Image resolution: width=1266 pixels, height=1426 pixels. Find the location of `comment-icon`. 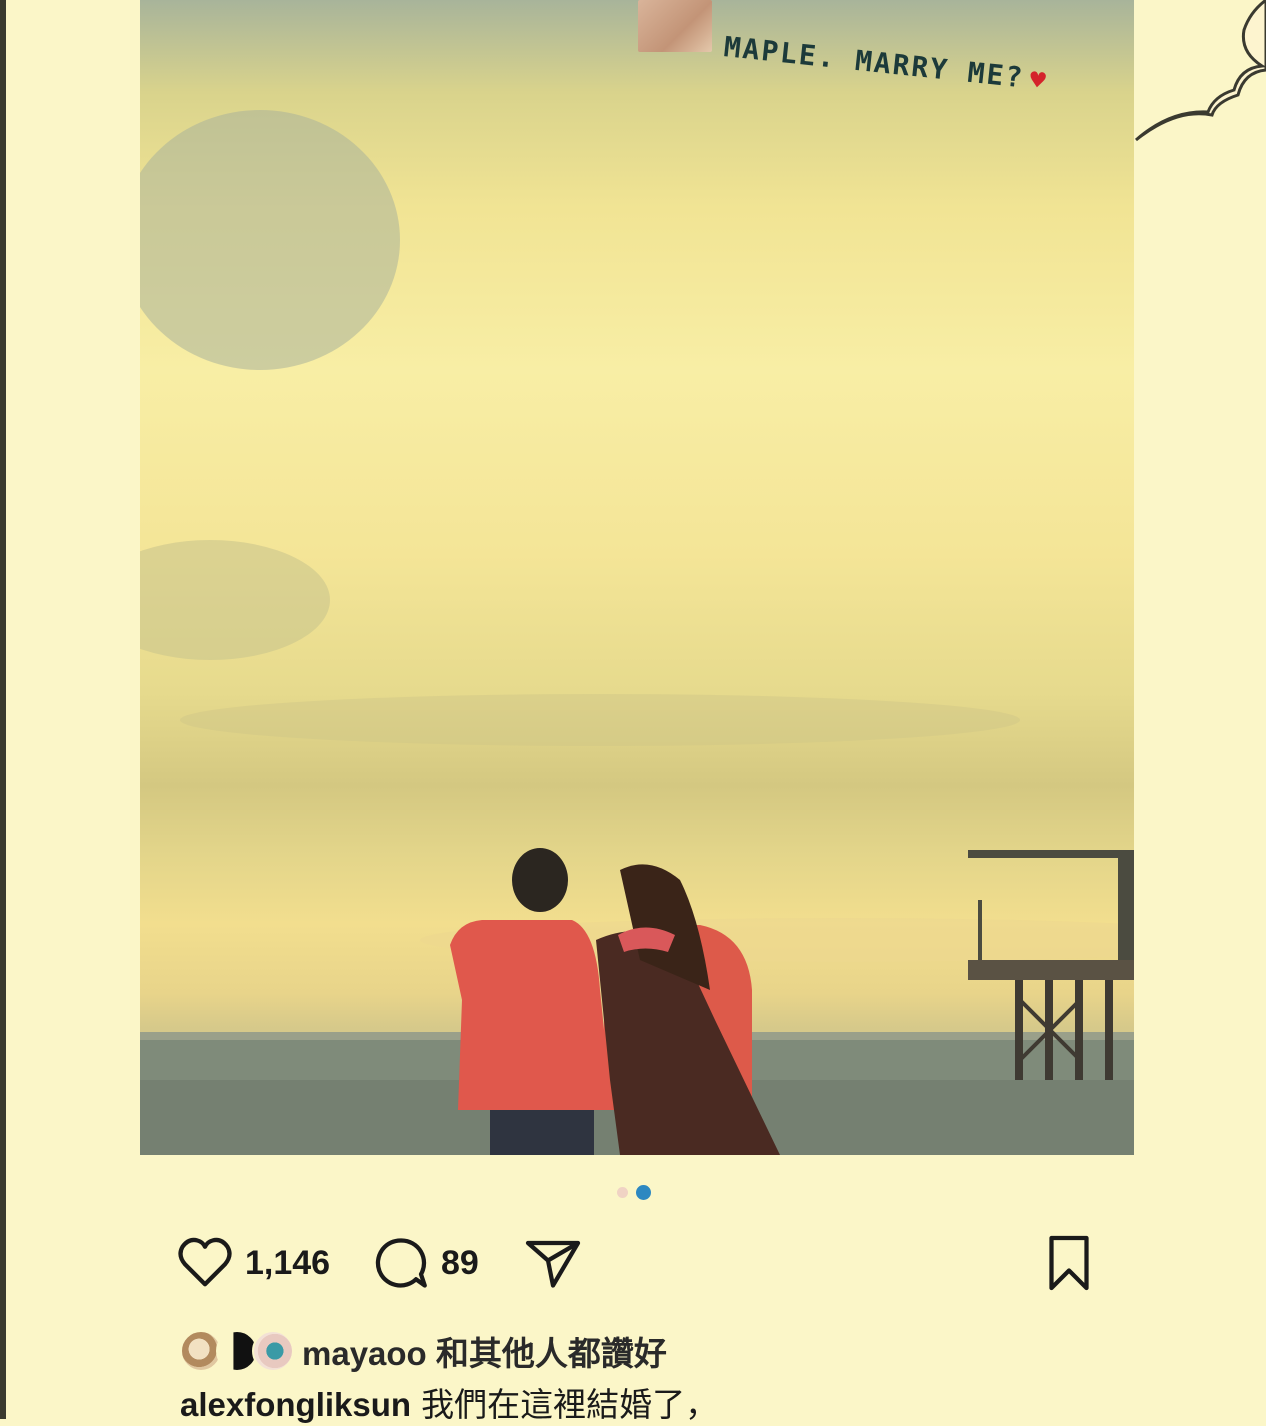

comment-icon is located at coordinates (401, 1263).